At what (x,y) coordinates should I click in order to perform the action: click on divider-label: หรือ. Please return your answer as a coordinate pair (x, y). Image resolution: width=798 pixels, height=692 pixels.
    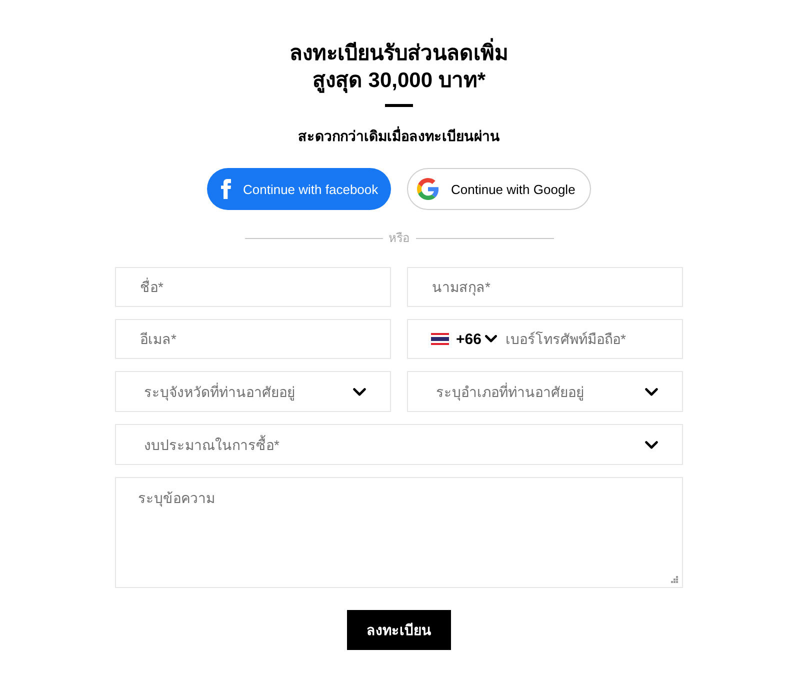
    Looking at the image, I should click on (399, 238).